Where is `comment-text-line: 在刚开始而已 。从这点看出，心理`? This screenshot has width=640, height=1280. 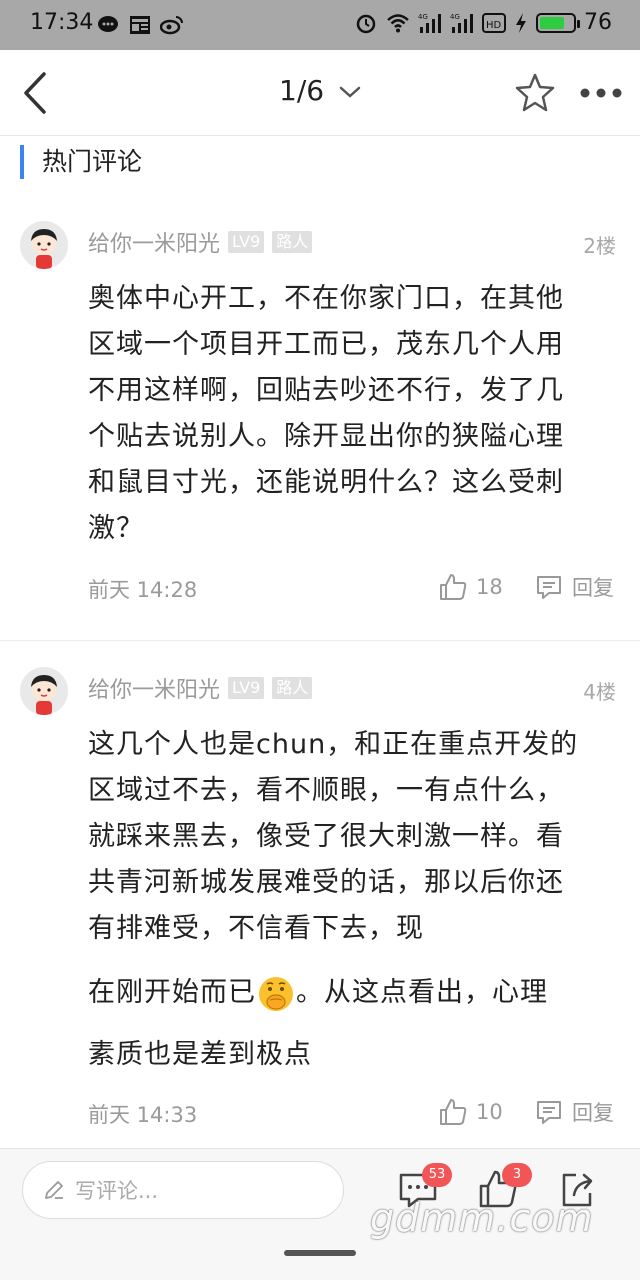 comment-text-line: 在刚开始而已 。从这点看出，心理 is located at coordinates (338, 993).